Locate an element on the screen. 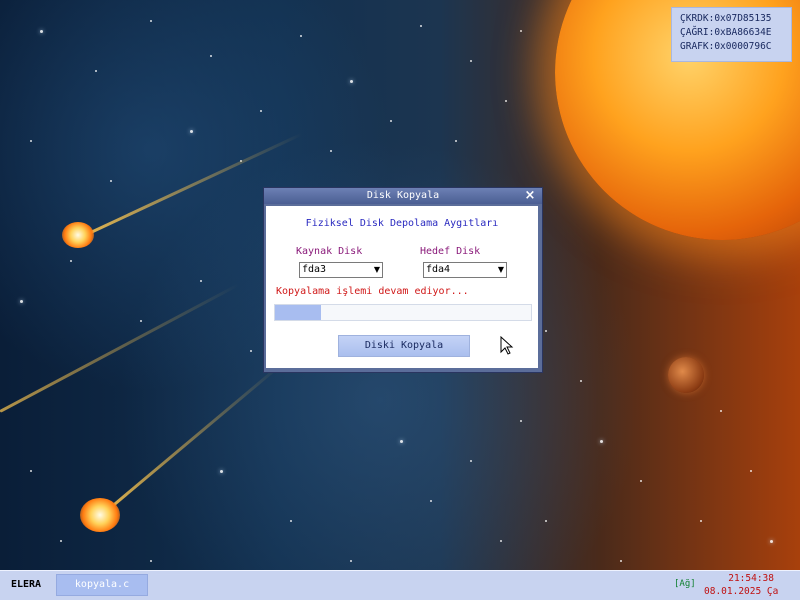 The width and height of the screenshot is (800, 600). source-disk-select: fda3 ▼ is located at coordinates (341, 270).